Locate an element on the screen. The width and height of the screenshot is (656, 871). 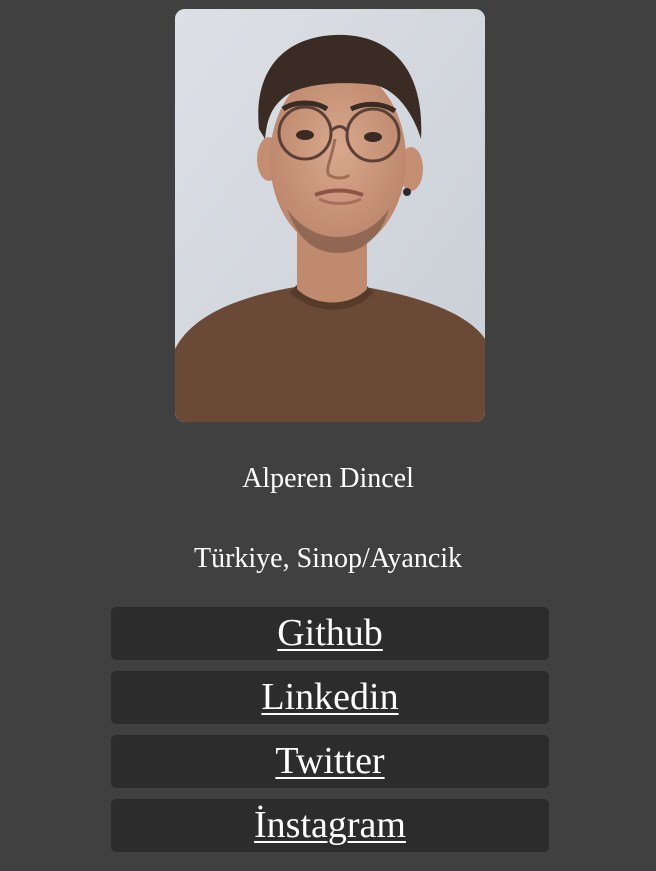
profile-name: Alperen Dincel is located at coordinates (328, 478).